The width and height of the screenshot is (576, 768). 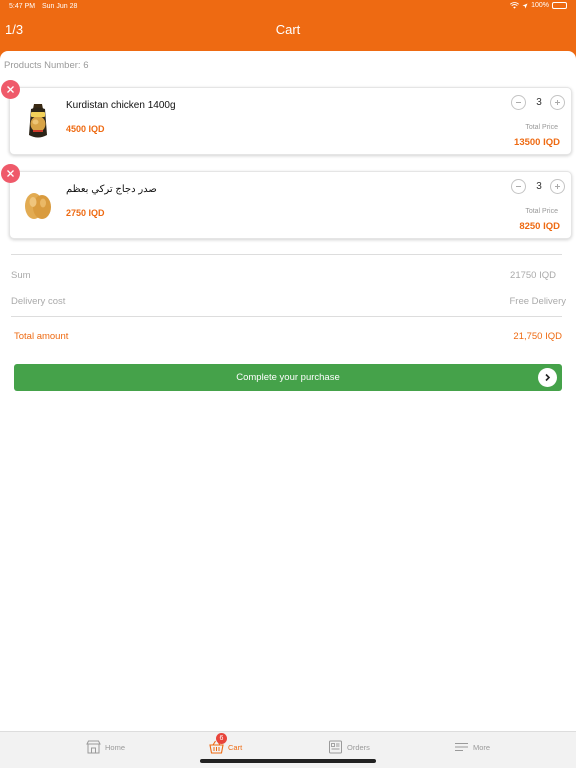 I want to click on page-title: Cart, so click(x=288, y=29).